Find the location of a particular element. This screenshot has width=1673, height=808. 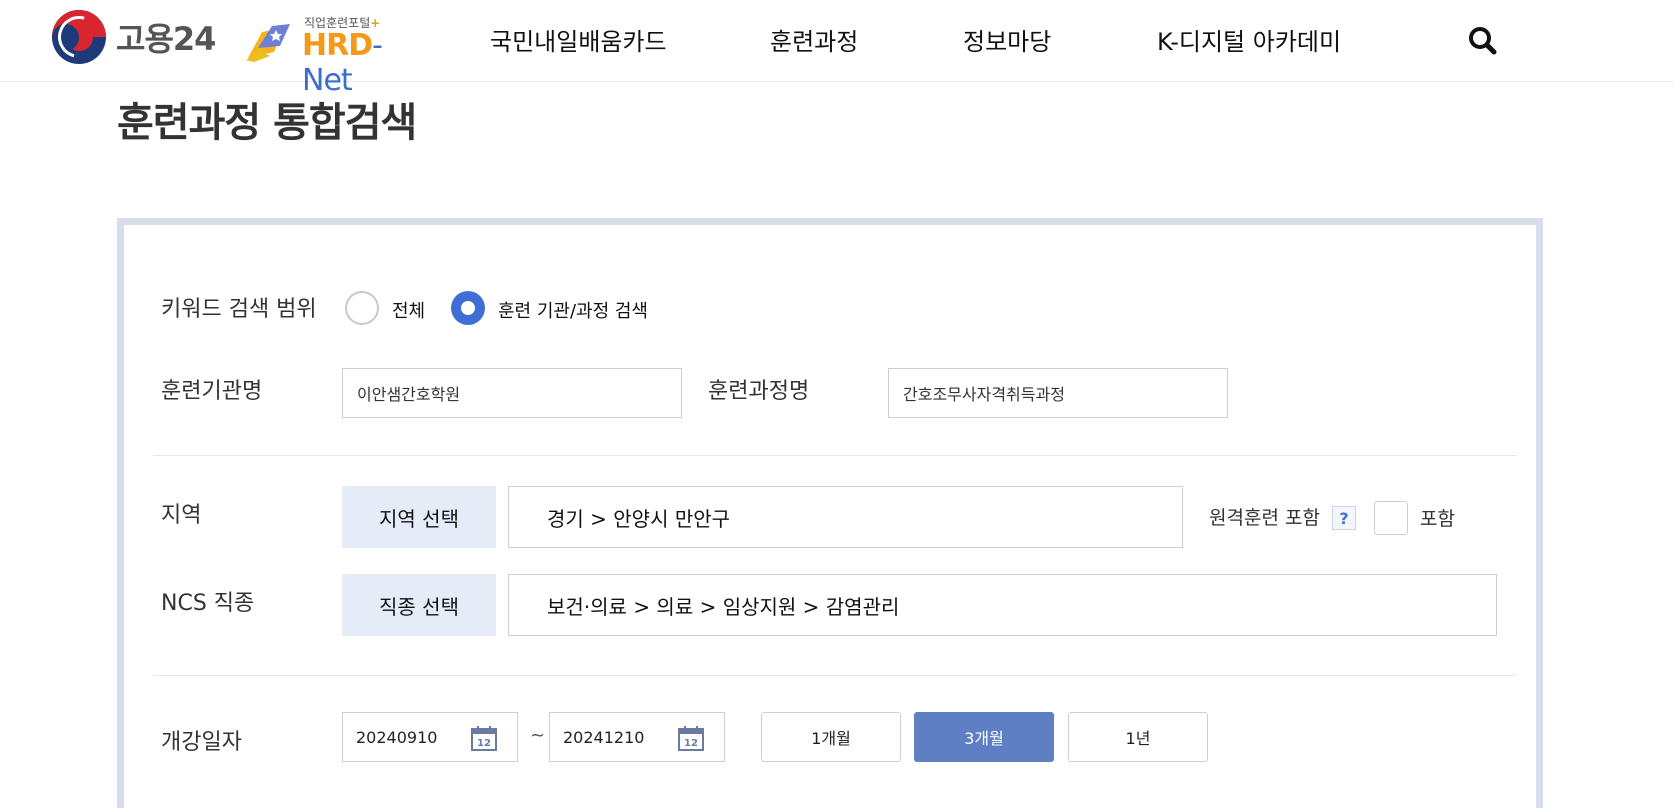

end-date-input: 20241210 12 is located at coordinates (637, 737).